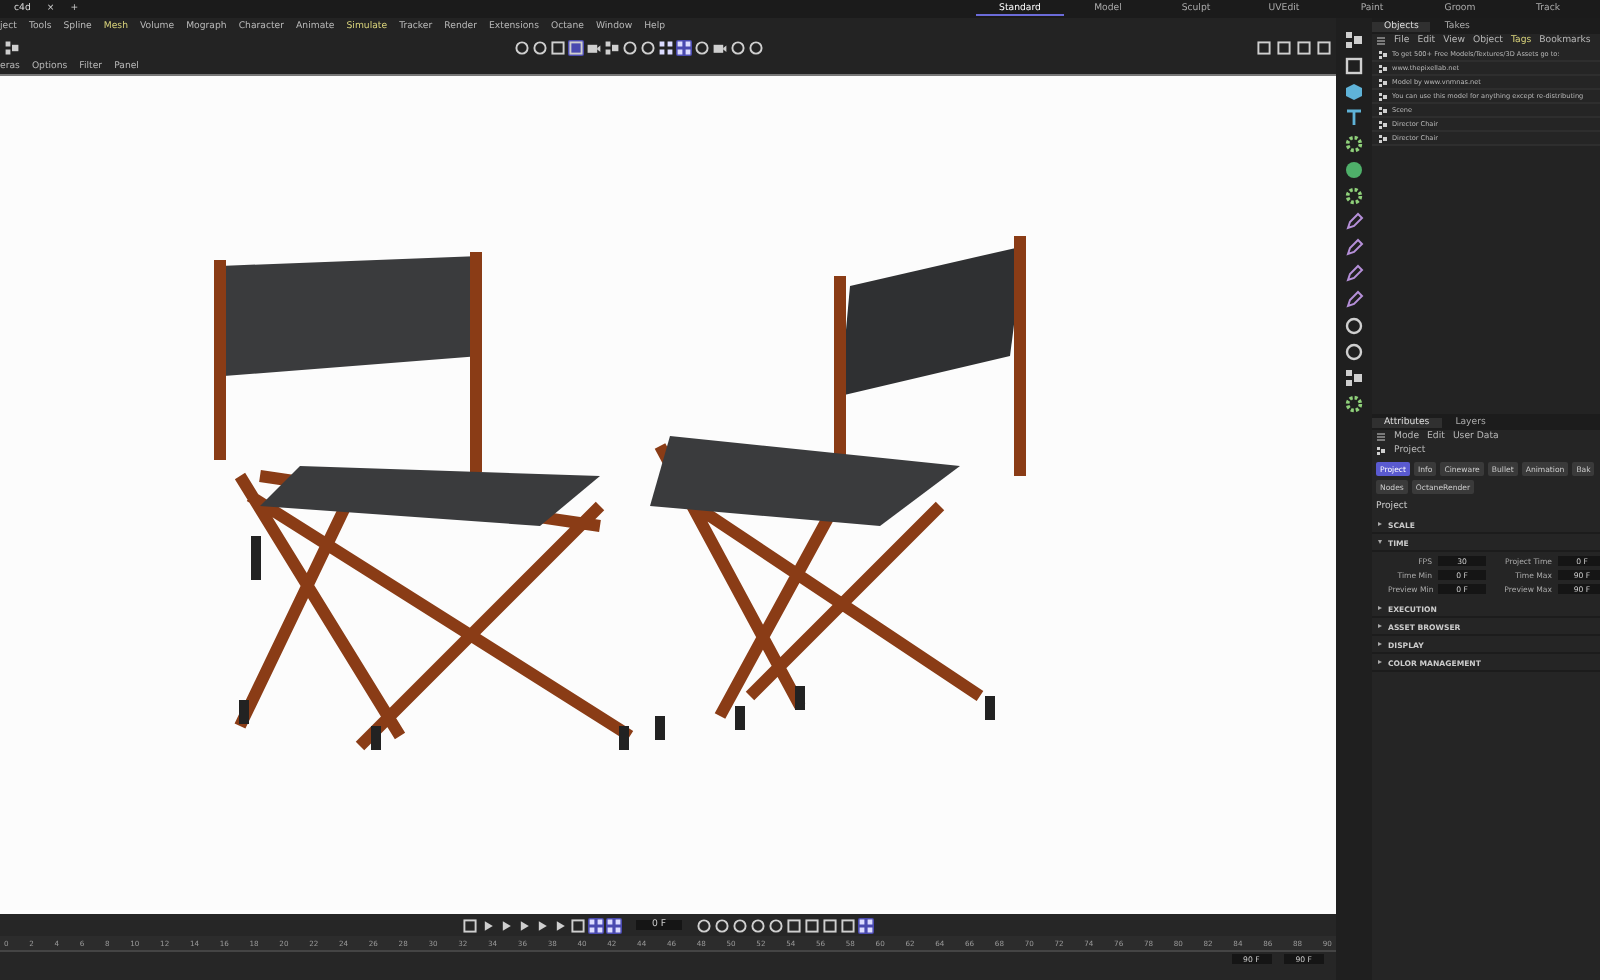 The width and height of the screenshot is (1600, 980). I want to click on sphere-icon, so click(1354, 170).